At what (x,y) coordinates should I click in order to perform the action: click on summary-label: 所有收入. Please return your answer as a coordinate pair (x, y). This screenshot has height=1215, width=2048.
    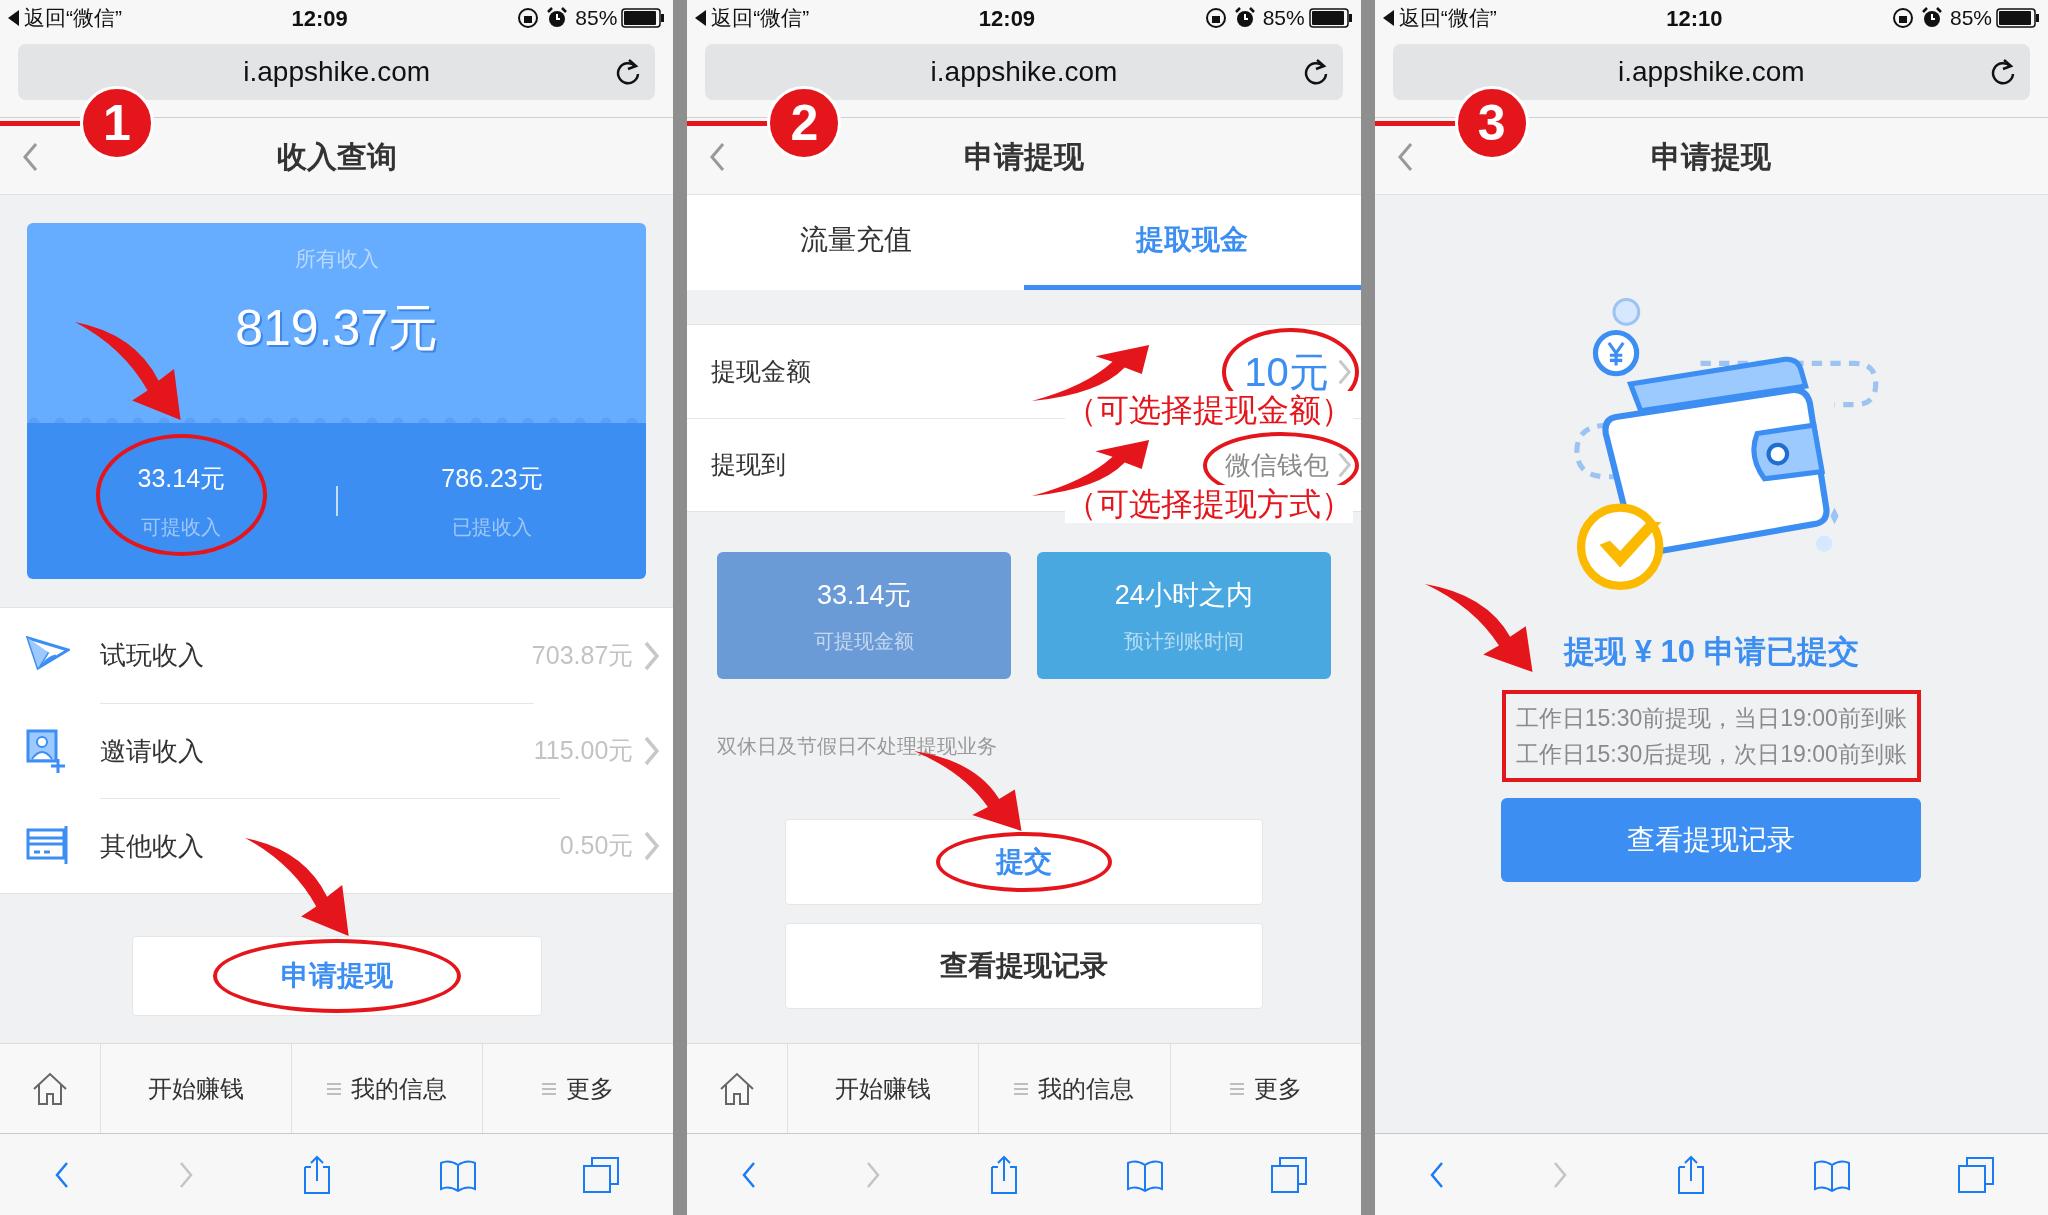
    Looking at the image, I should click on (336, 259).